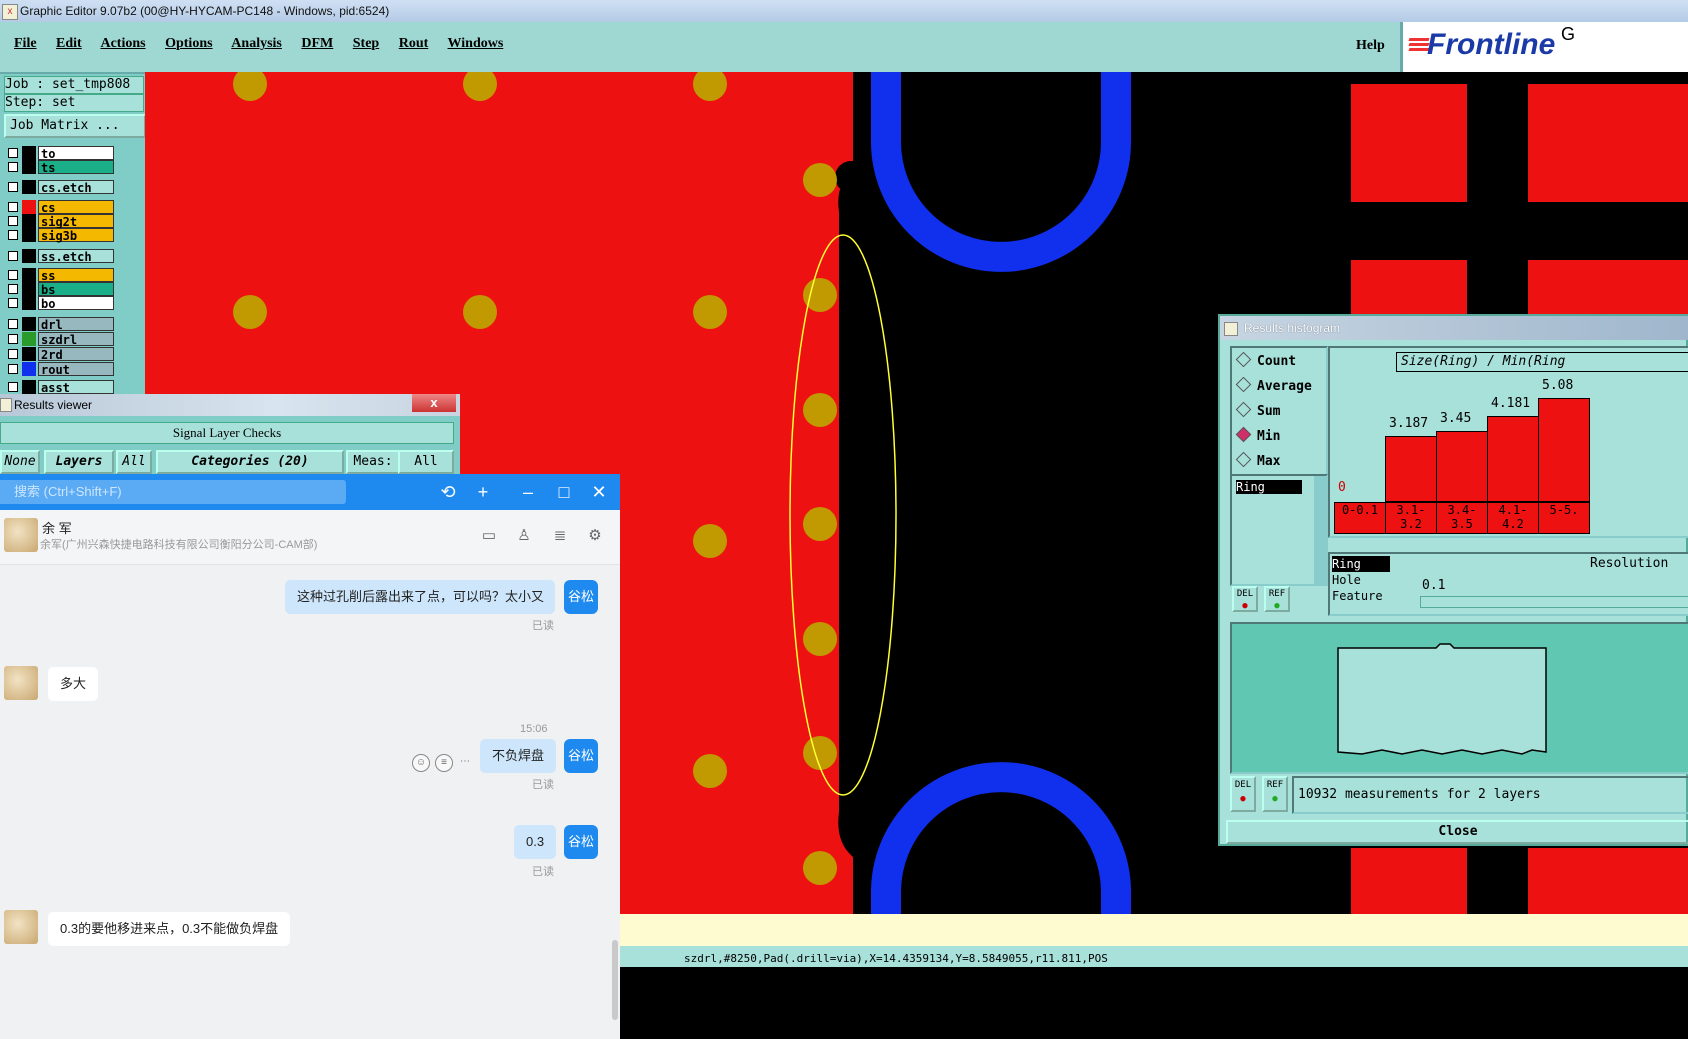  What do you see at coordinates (420, 597) in the screenshot?
I see `message-bubble: 这种过孔削后露出来了点，可以吗？太小又` at bounding box center [420, 597].